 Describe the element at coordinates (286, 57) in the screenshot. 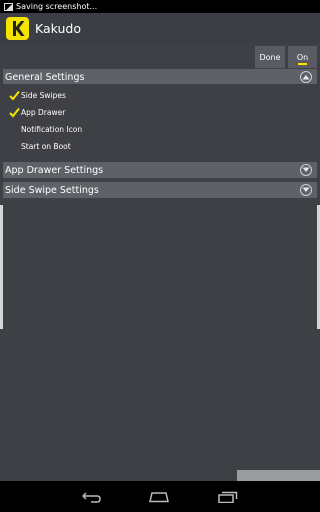

I see `top-buttons: Done On` at that location.